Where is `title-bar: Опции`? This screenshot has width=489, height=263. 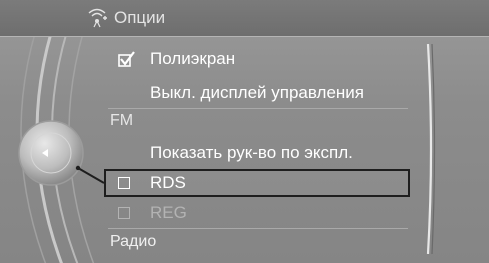 title-bar: Опции is located at coordinates (244, 18).